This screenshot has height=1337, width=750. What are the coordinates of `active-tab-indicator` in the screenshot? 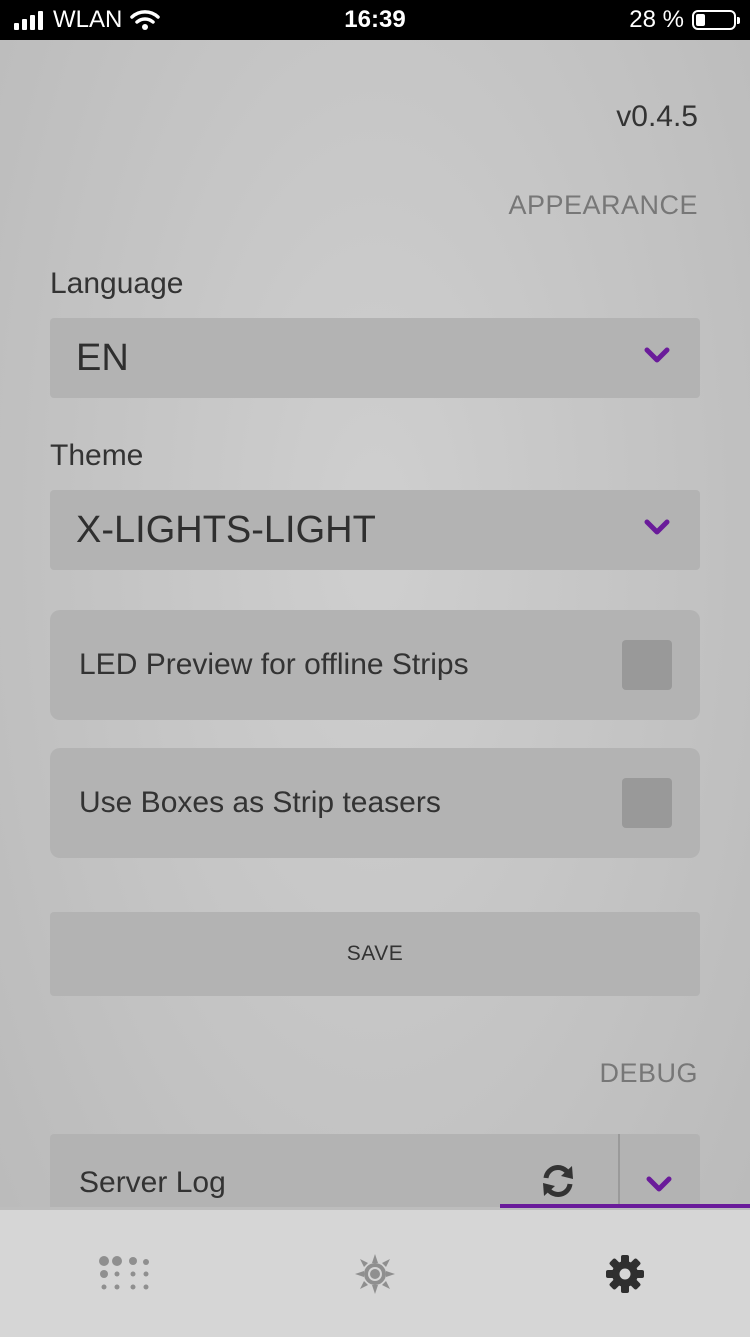 It's located at (625, 1206).